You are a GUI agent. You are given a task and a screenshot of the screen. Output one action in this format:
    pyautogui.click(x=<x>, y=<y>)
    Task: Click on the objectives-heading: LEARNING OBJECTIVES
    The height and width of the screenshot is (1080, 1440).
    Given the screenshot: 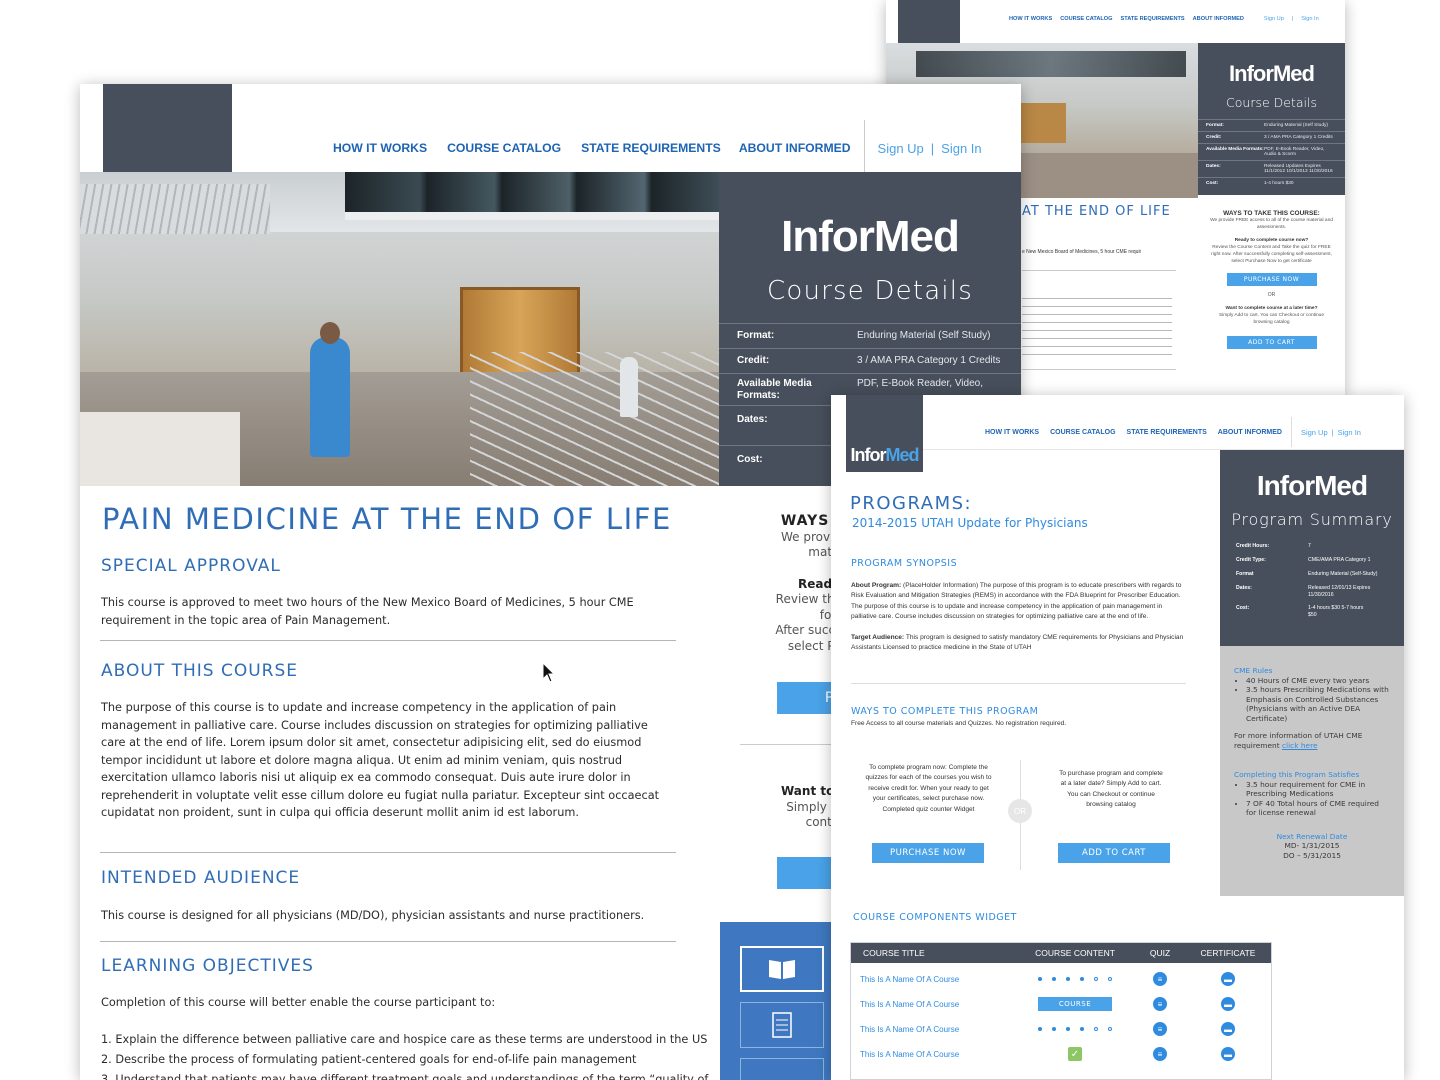 What is the action you would take?
    pyautogui.click(x=207, y=966)
    